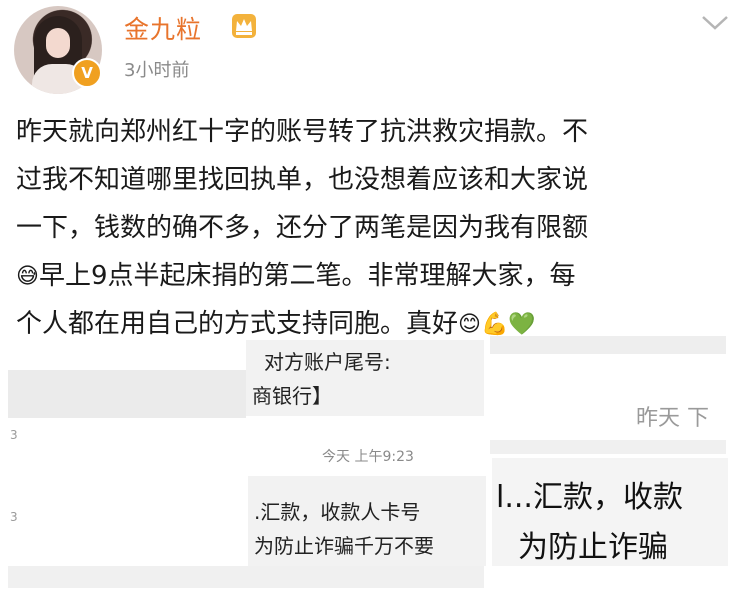  Describe the element at coordinates (327, 362) in the screenshot. I see `snippet-account-tail: 对方账户尾号:` at that location.